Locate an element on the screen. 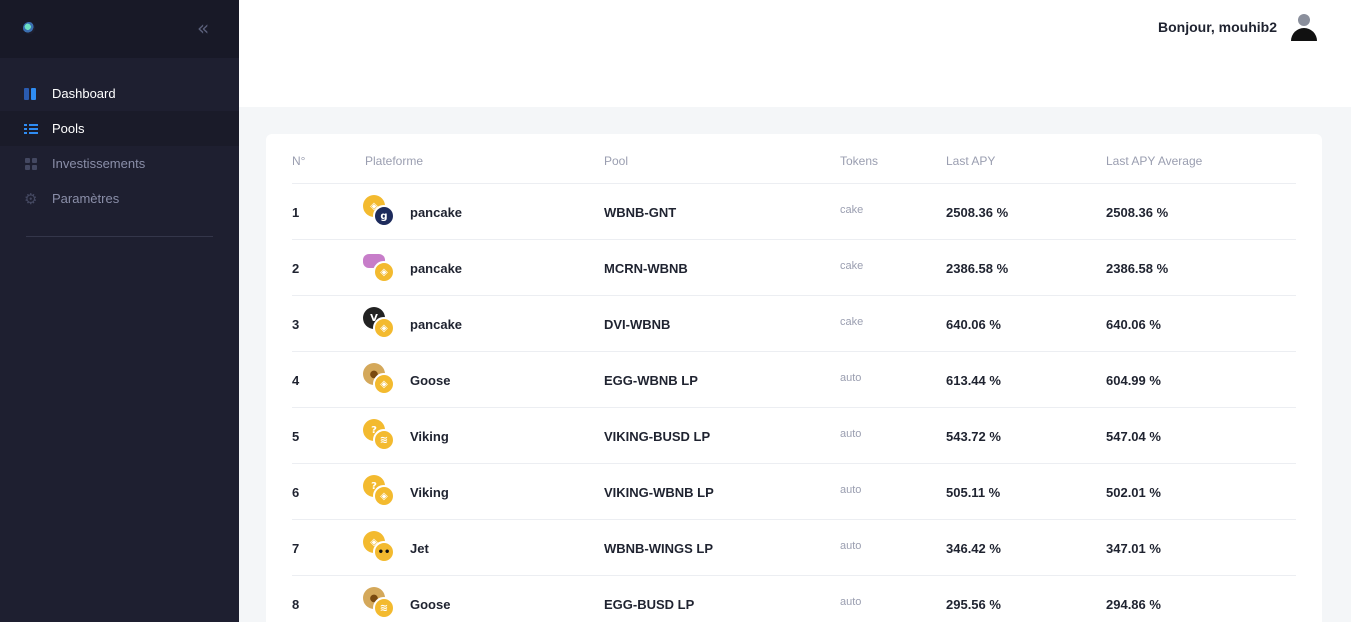 Image resolution: width=1351 pixels, height=622 pixels. last-apy-value: 505.11 % is located at coordinates (973, 492).